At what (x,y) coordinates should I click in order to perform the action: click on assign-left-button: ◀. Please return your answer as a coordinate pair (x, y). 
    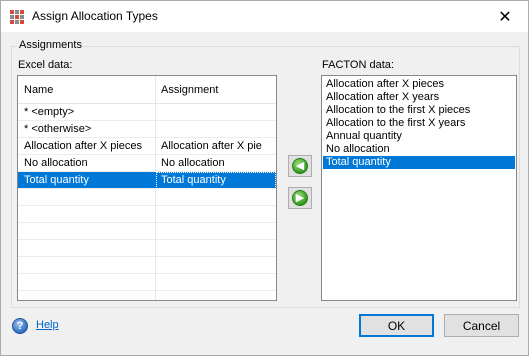
    Looking at the image, I should click on (300, 166).